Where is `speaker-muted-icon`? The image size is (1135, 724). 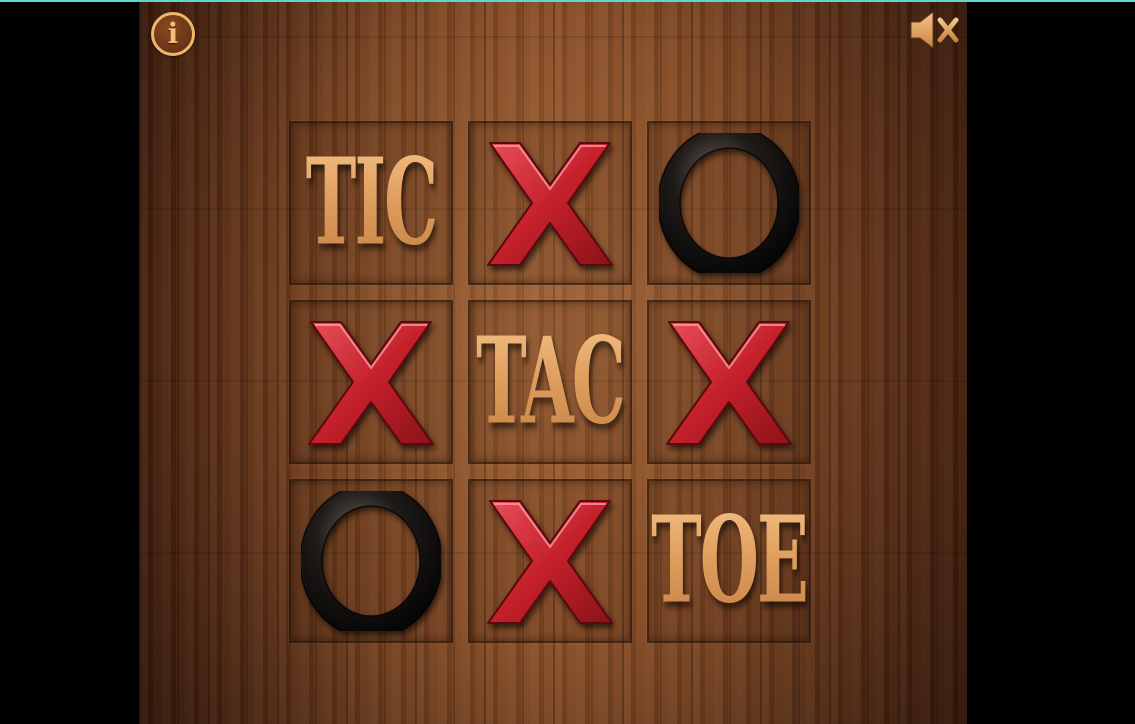
speaker-muted-icon is located at coordinates (934, 30).